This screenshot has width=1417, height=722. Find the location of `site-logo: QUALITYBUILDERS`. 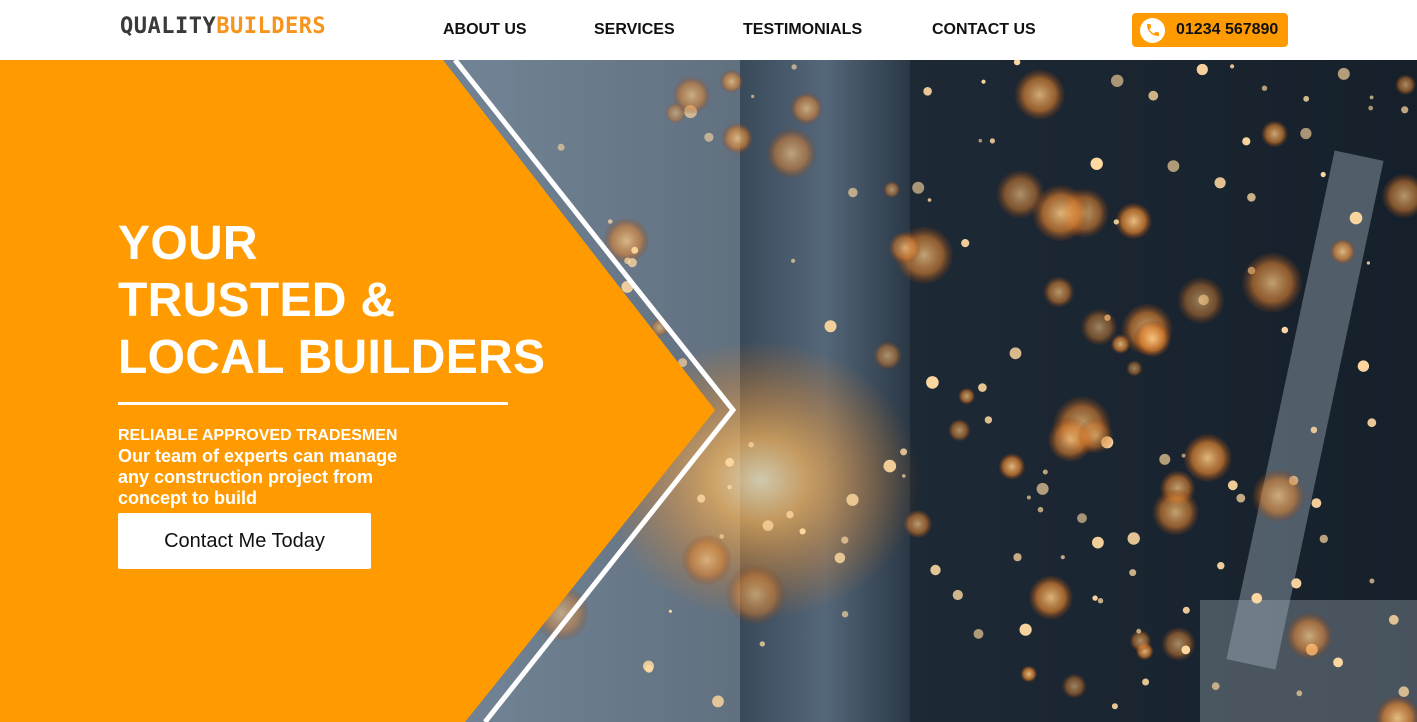

site-logo: QUALITYBUILDERS is located at coordinates (223, 27).